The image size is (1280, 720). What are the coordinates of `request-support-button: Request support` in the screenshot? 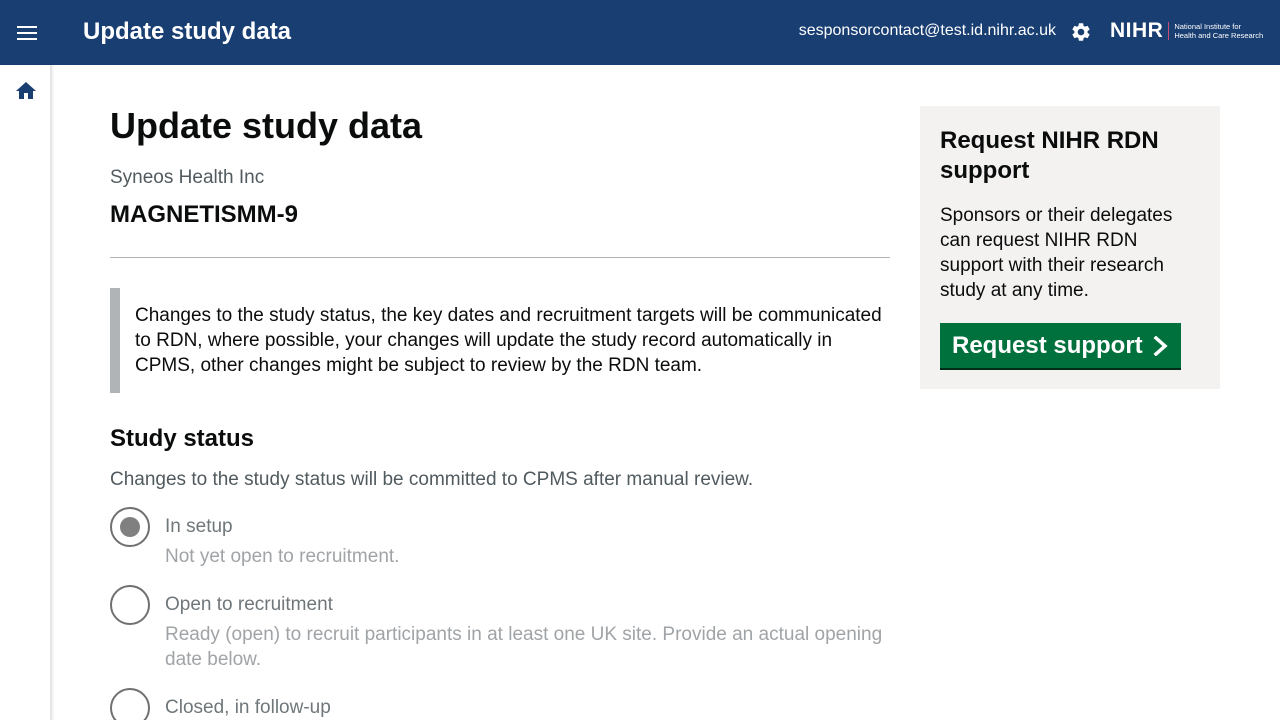 It's located at (1060, 345).